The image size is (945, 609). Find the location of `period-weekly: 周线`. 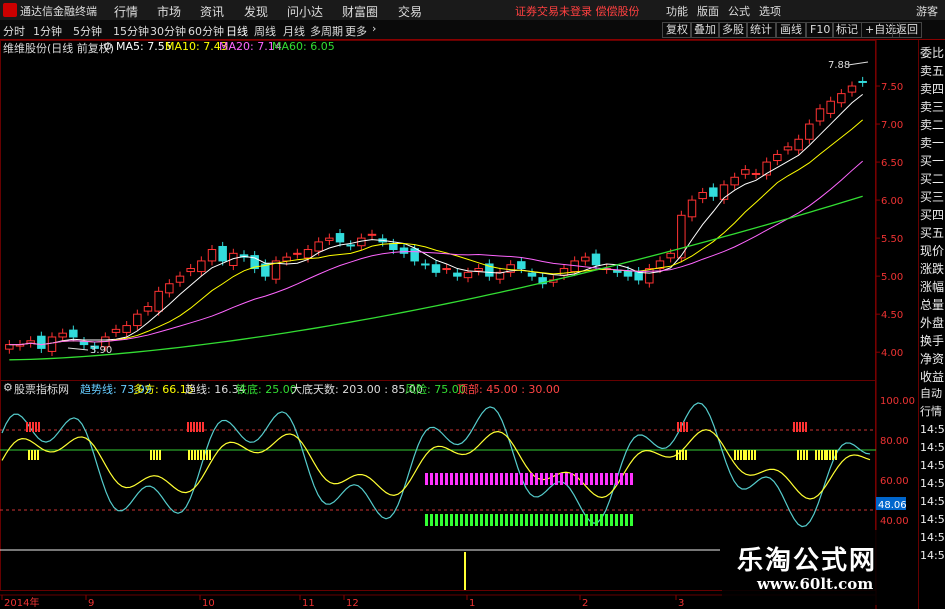

period-weekly: 周线 is located at coordinates (265, 31).